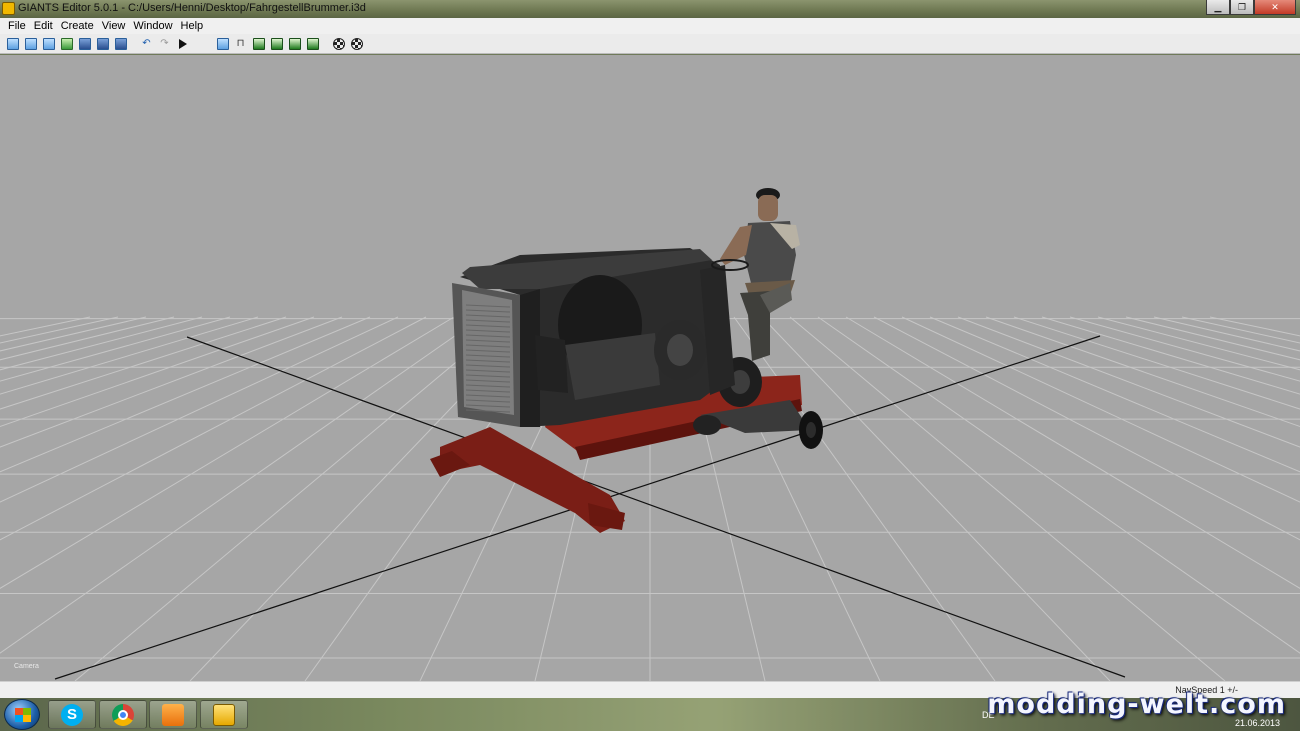 This screenshot has height=731, width=1300. What do you see at coordinates (222, 44) in the screenshot?
I see `select-icon` at bounding box center [222, 44].